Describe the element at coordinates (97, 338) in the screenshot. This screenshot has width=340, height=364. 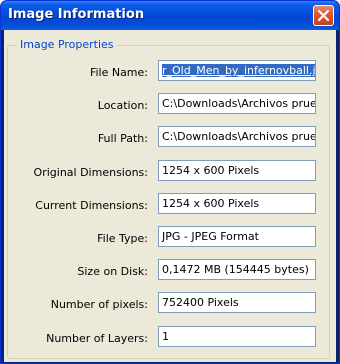
I see `number-of-layers-label: Number of Layers:` at that location.